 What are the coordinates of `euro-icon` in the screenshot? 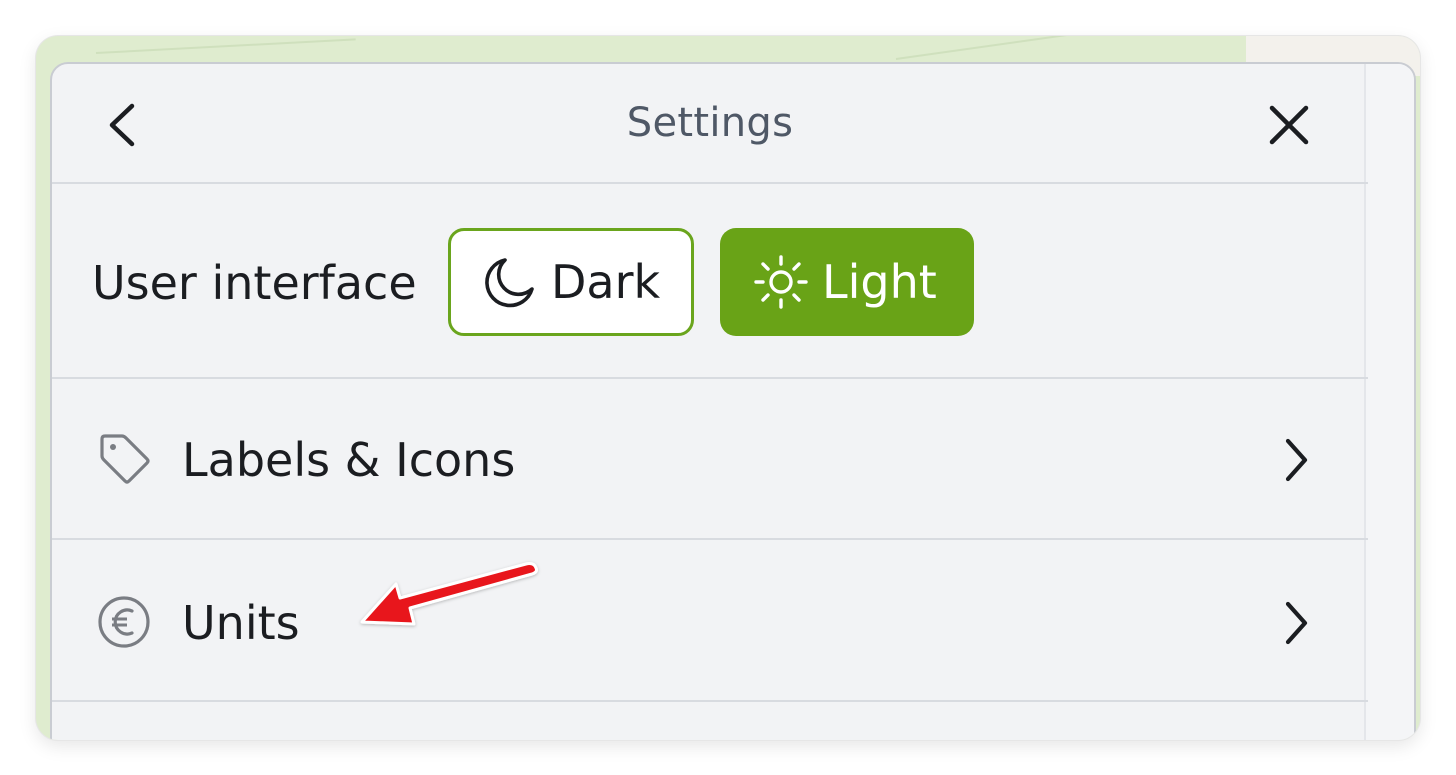 It's located at (124, 622).